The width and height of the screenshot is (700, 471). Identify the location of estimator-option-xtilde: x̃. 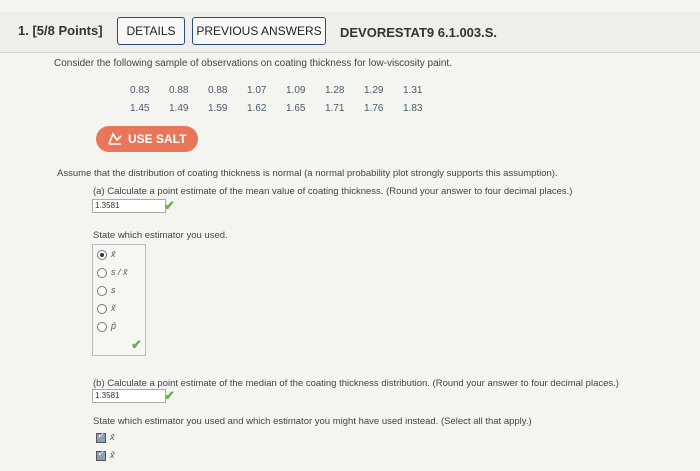
(106, 308).